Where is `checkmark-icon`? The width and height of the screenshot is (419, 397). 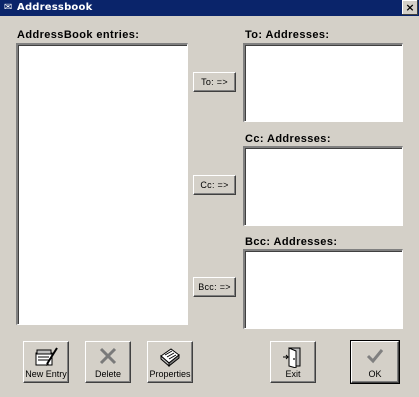
checkmark-icon is located at coordinates (375, 356).